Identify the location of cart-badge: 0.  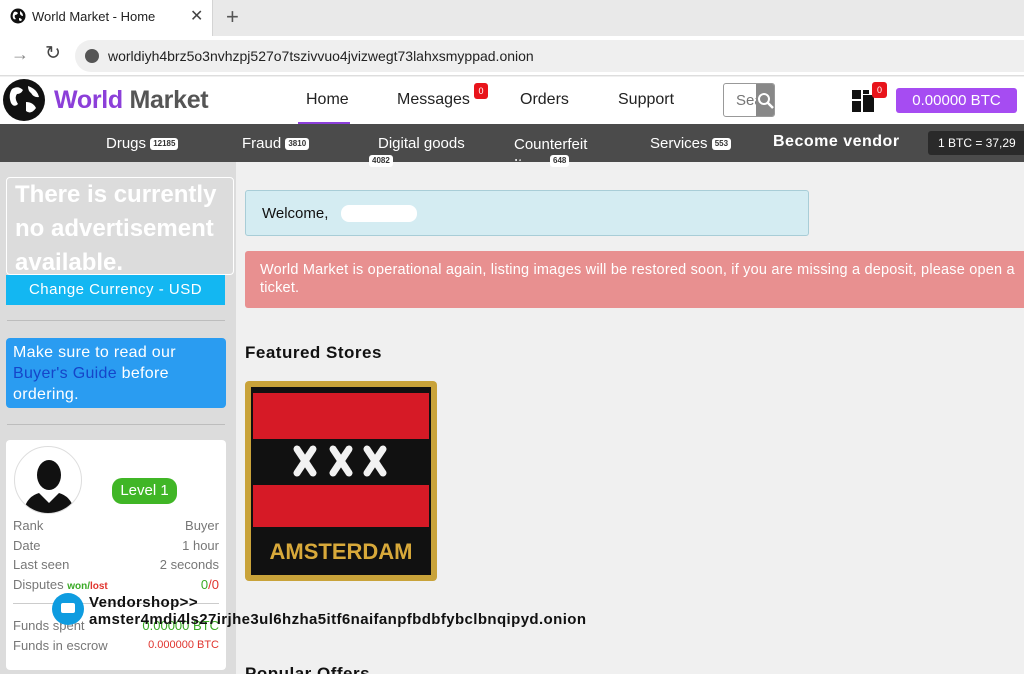
(879, 90).